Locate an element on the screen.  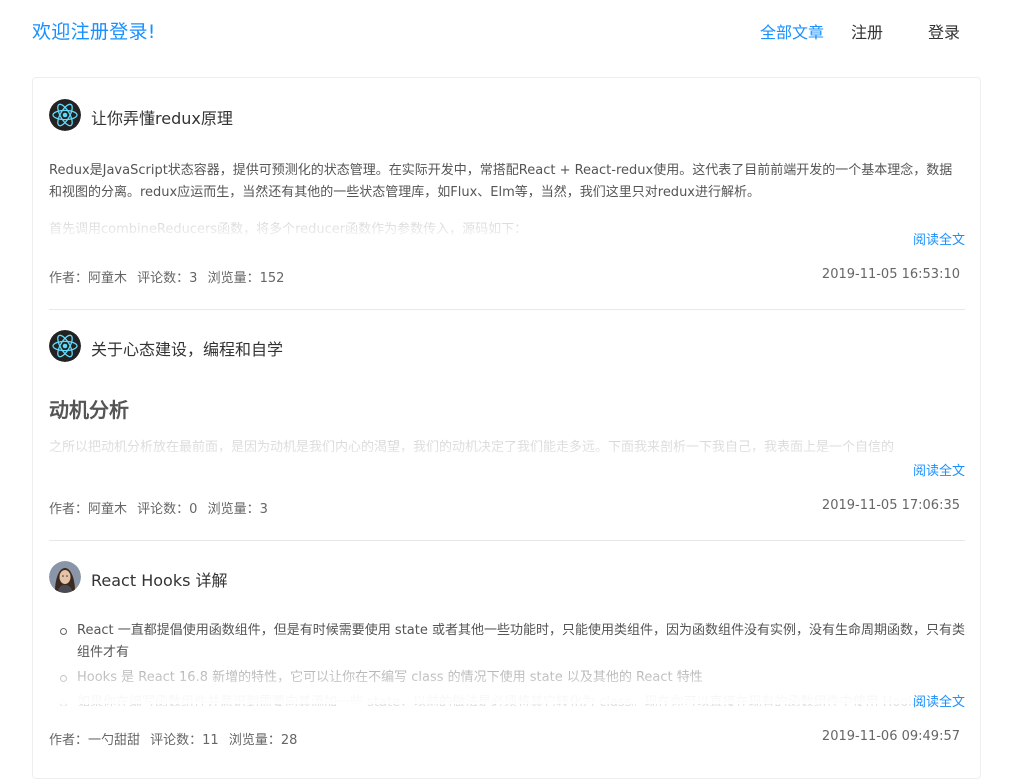
view-count: 浏览量：152 is located at coordinates (246, 278).